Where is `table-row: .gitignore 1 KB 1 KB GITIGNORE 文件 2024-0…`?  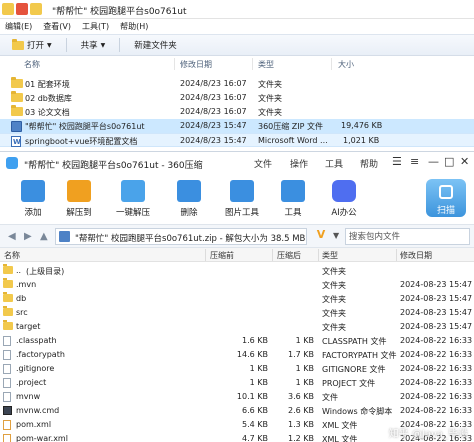 table-row: .gitignore 1 KB 1 KB GITIGNORE 文件 2024-0… is located at coordinates (237, 369).